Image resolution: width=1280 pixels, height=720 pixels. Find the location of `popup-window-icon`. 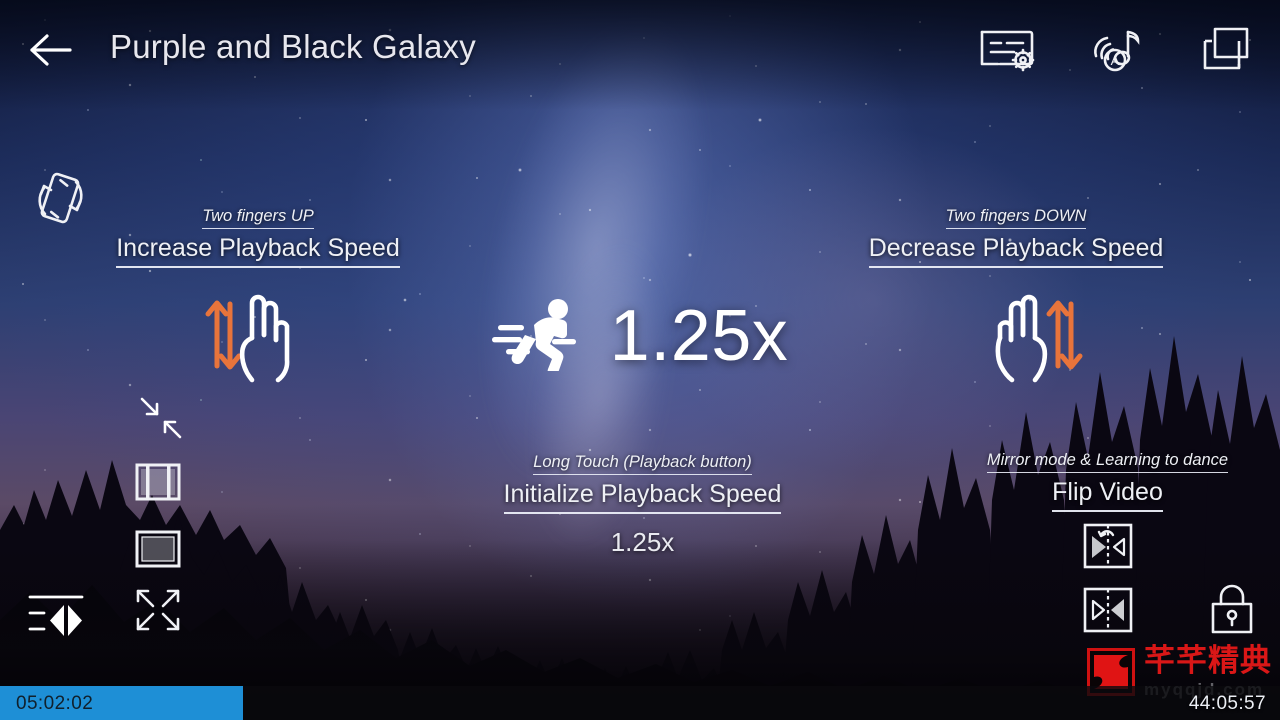

popup-window-icon is located at coordinates (1226, 51).